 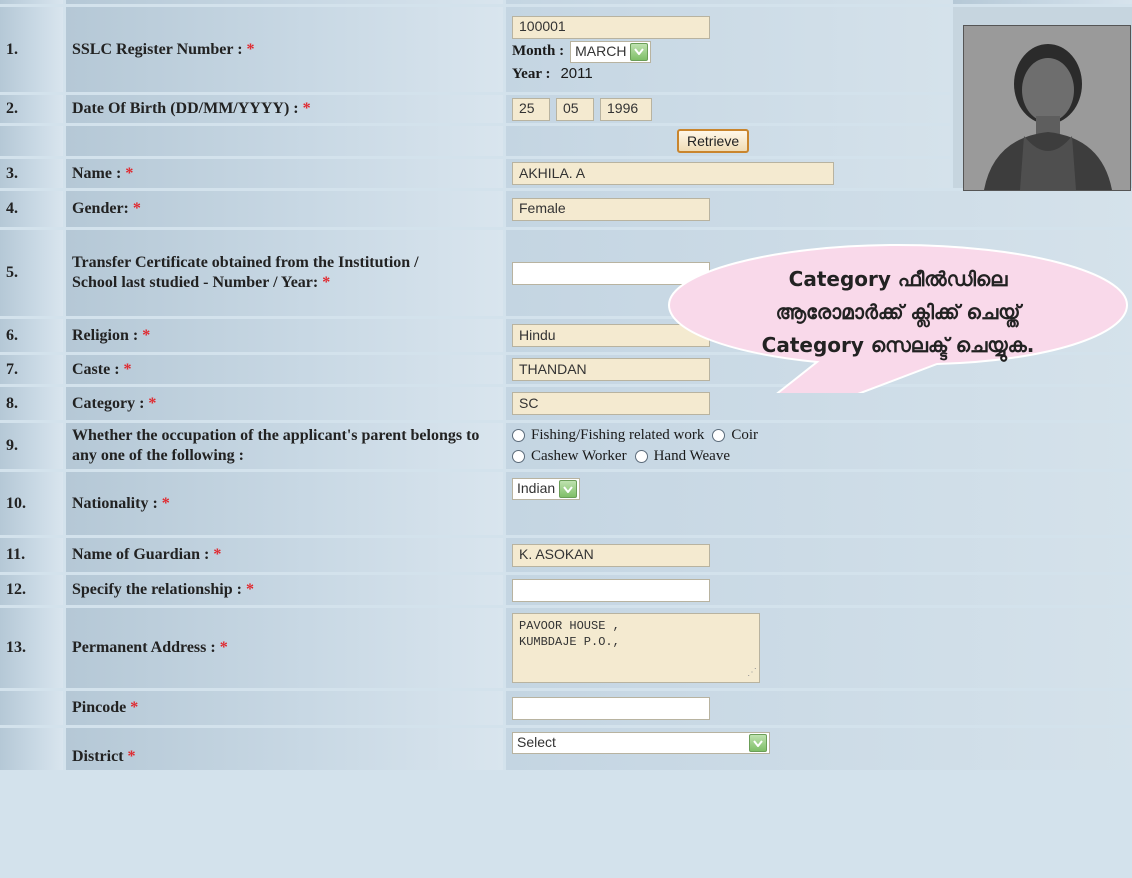 What do you see at coordinates (98, 756) in the screenshot?
I see `field-label: District` at bounding box center [98, 756].